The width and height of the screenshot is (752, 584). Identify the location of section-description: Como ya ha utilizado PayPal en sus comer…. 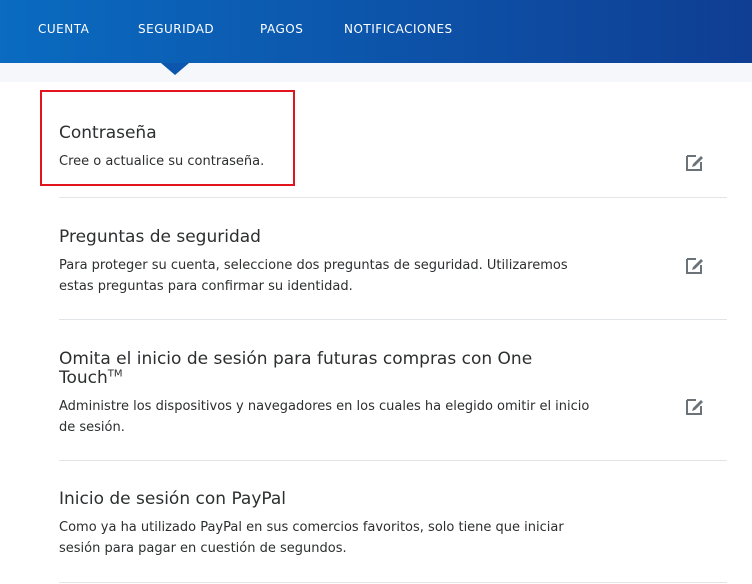
(311, 538).